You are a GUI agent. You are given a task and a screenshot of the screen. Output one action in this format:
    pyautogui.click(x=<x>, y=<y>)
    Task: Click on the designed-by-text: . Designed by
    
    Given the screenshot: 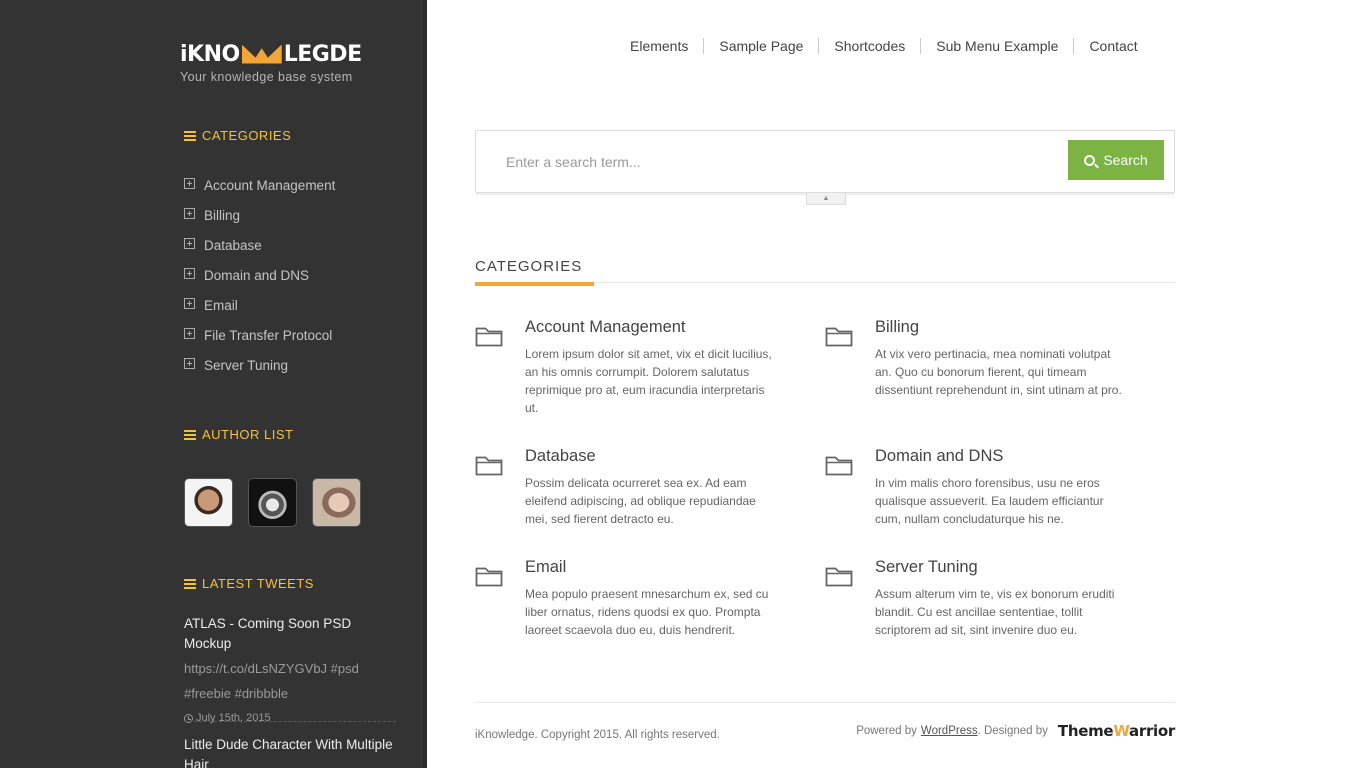 What is the action you would take?
    pyautogui.click(x=1012, y=731)
    